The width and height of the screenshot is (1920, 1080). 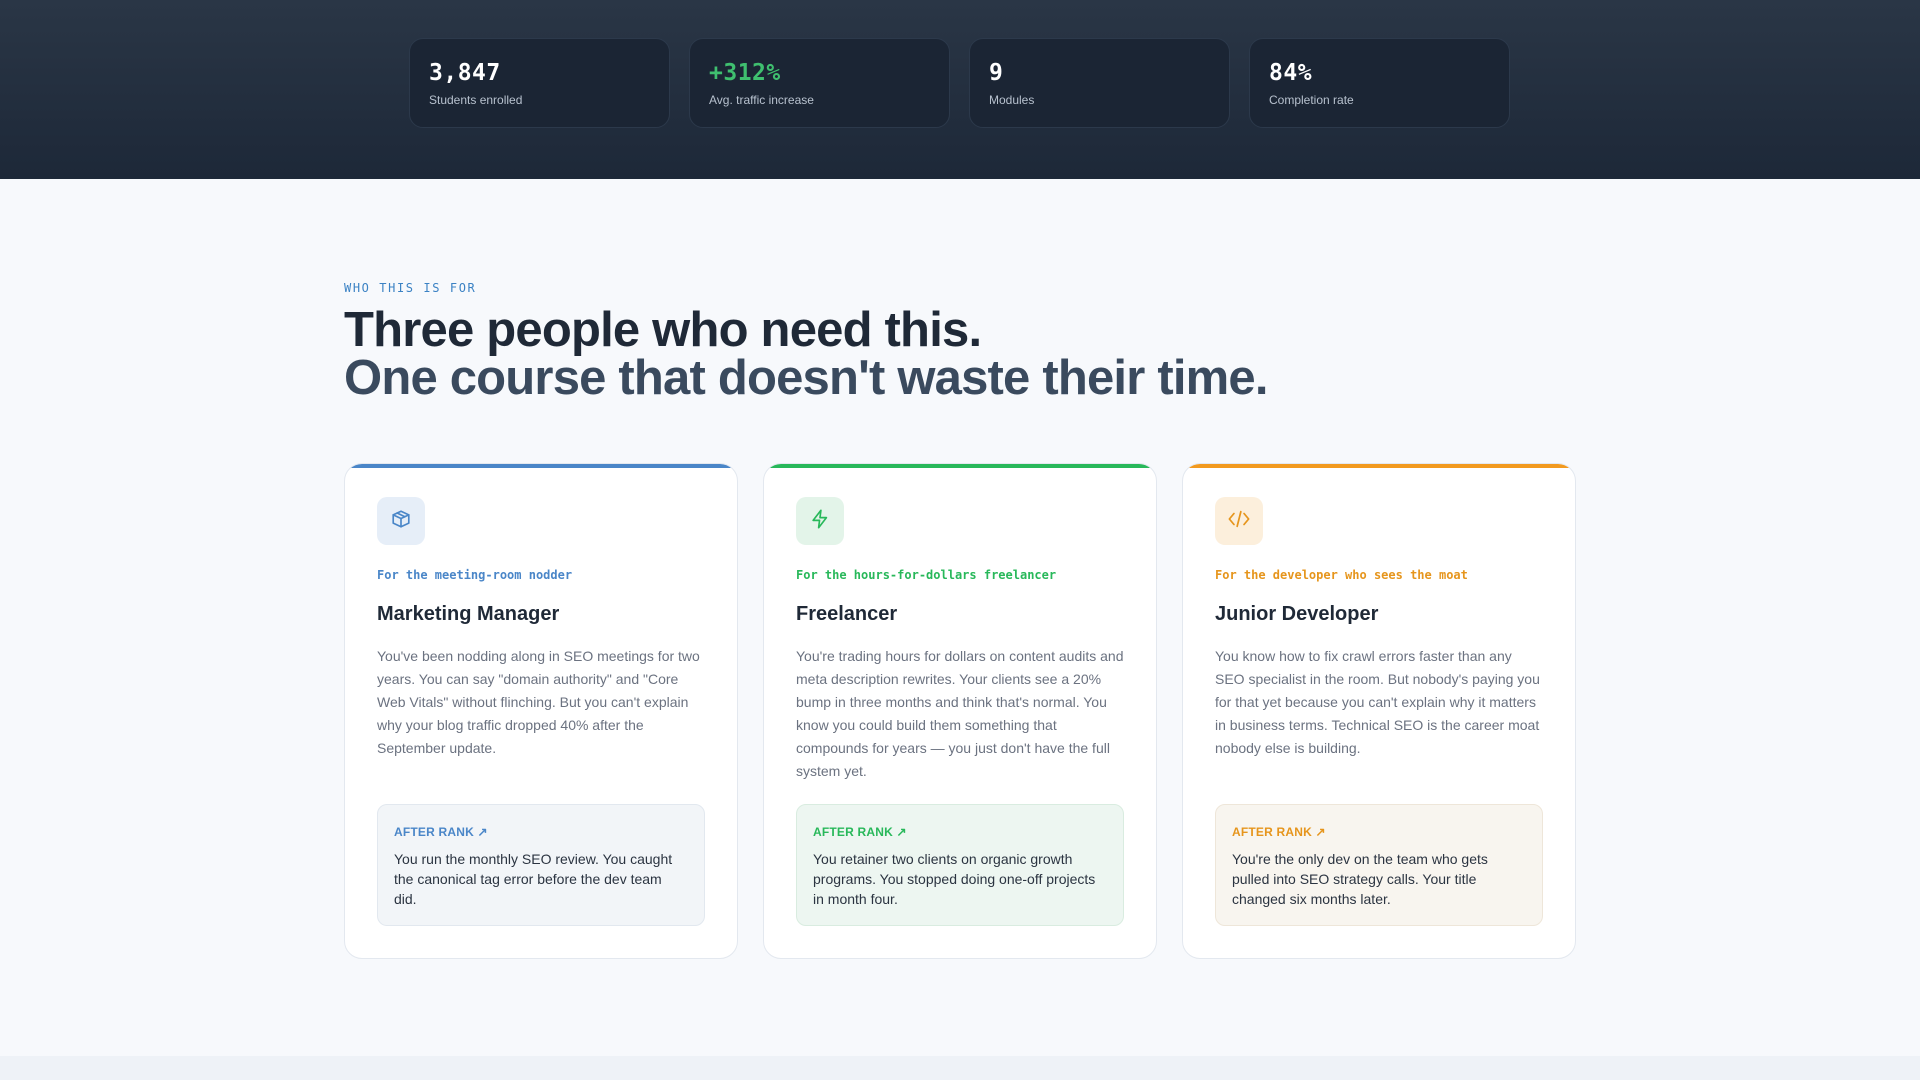 I want to click on stat-label: Modules, so click(x=1012, y=100).